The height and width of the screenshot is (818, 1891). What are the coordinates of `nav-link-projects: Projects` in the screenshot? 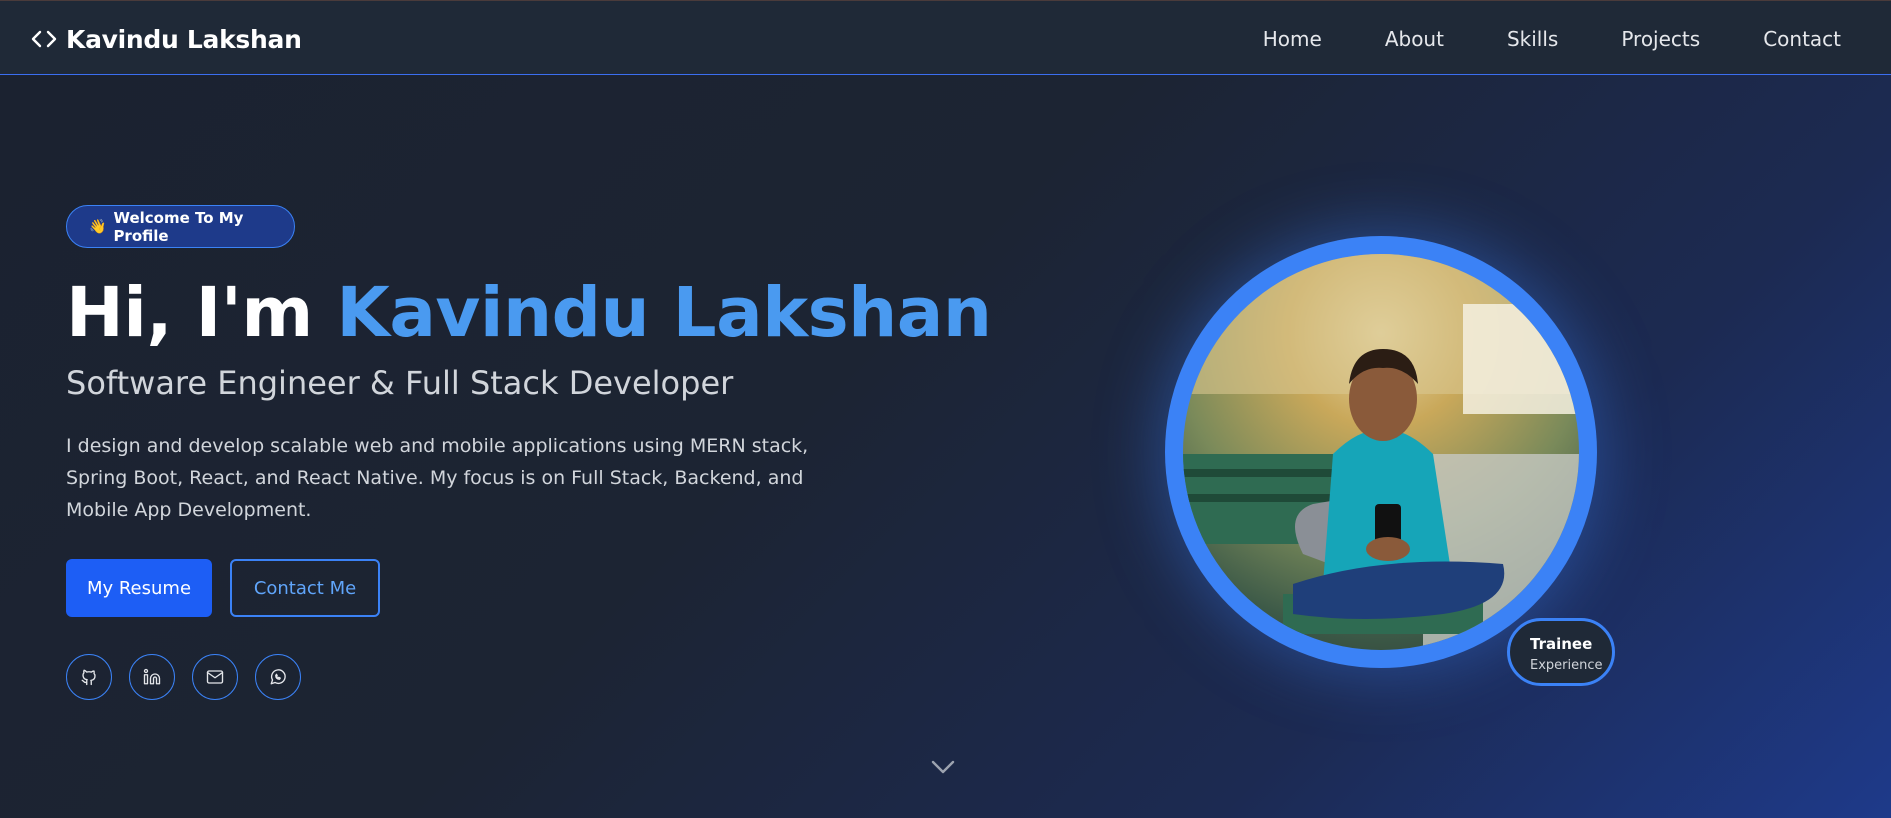 It's located at (1660, 39).